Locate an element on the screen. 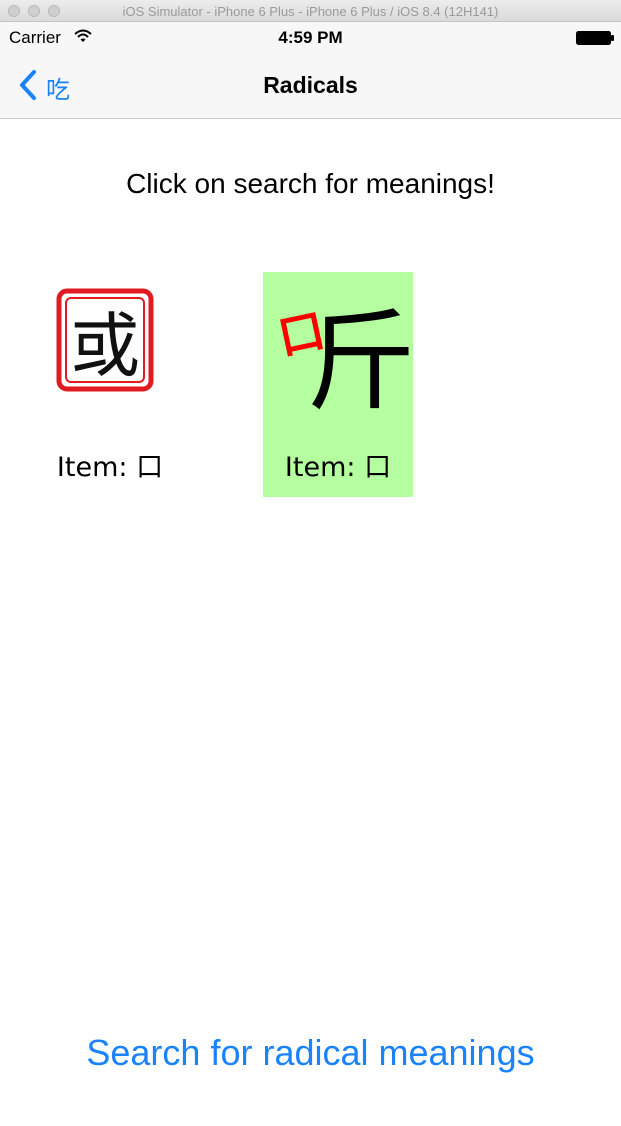 This screenshot has height=1126, width=621. instruction-text: Click on search for meanings! is located at coordinates (310, 183).